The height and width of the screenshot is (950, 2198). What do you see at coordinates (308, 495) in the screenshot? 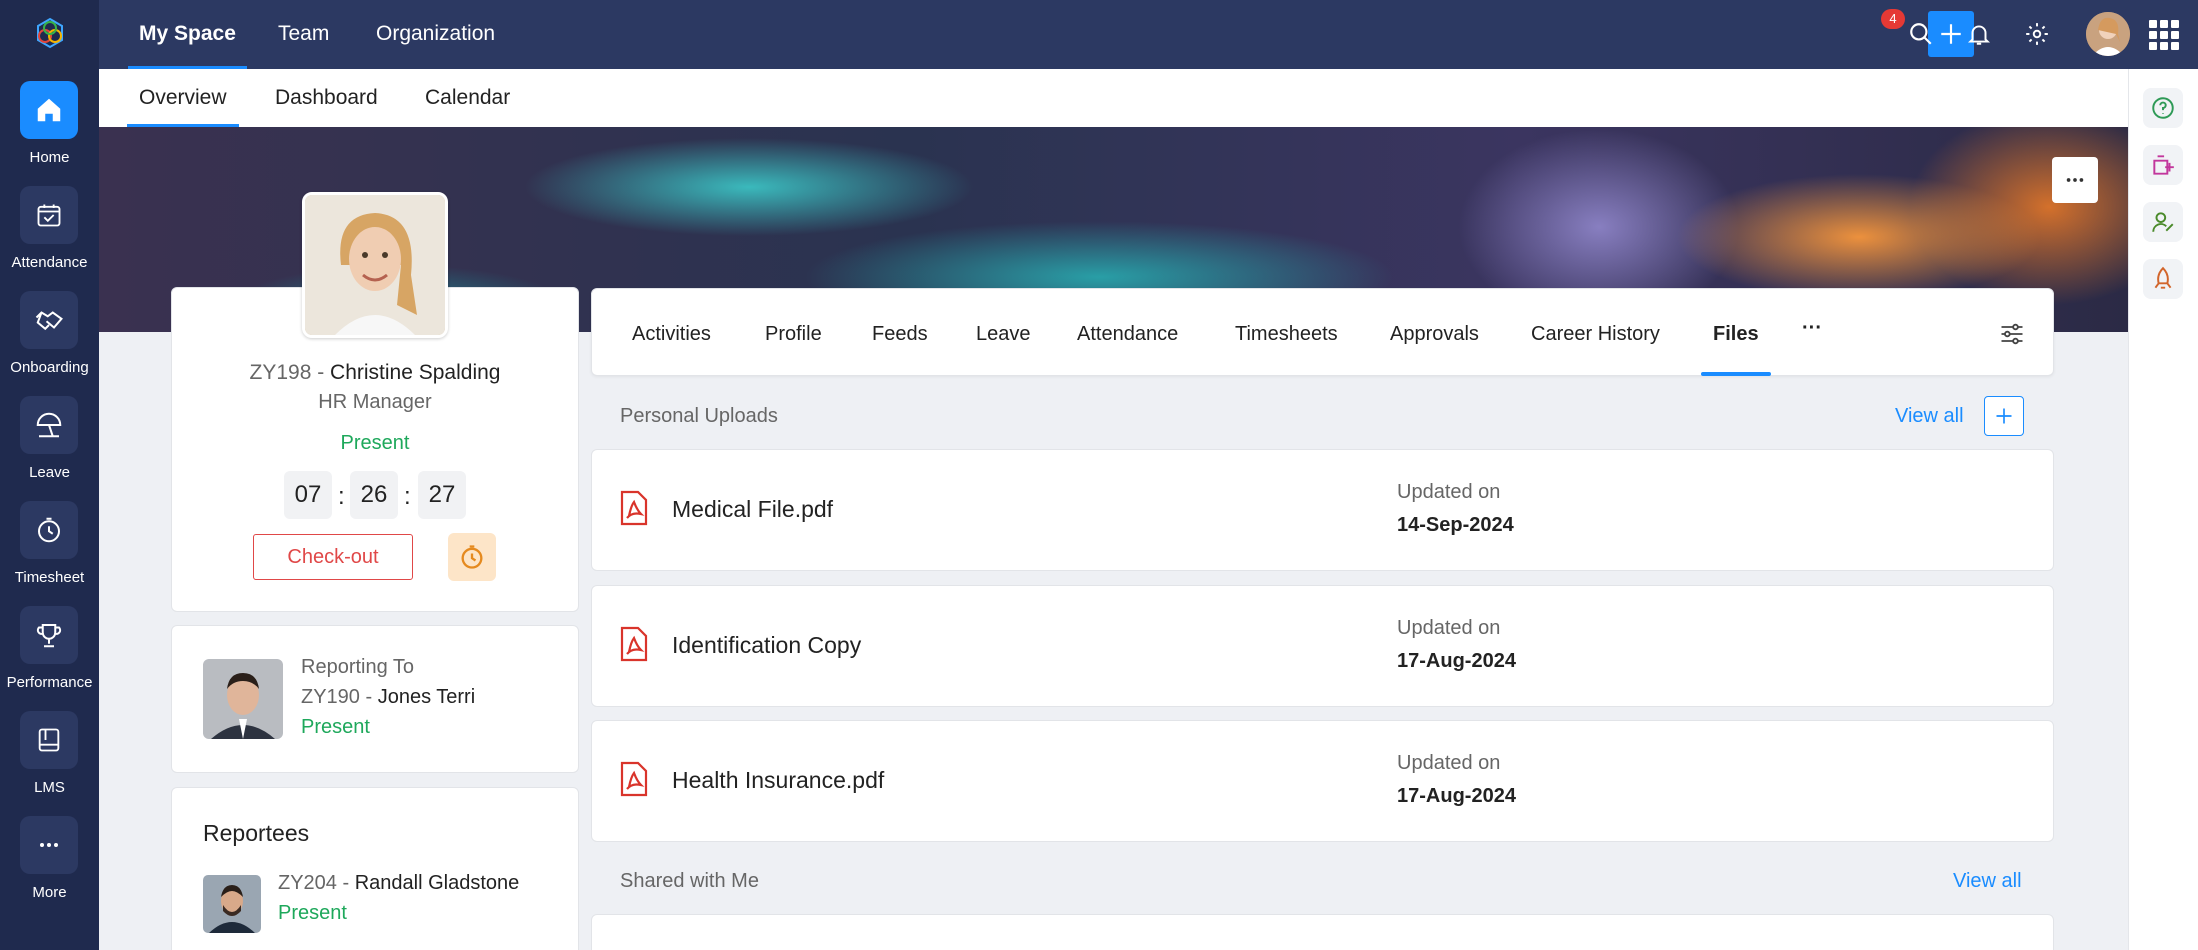
I see `timer-hours: 07` at bounding box center [308, 495].